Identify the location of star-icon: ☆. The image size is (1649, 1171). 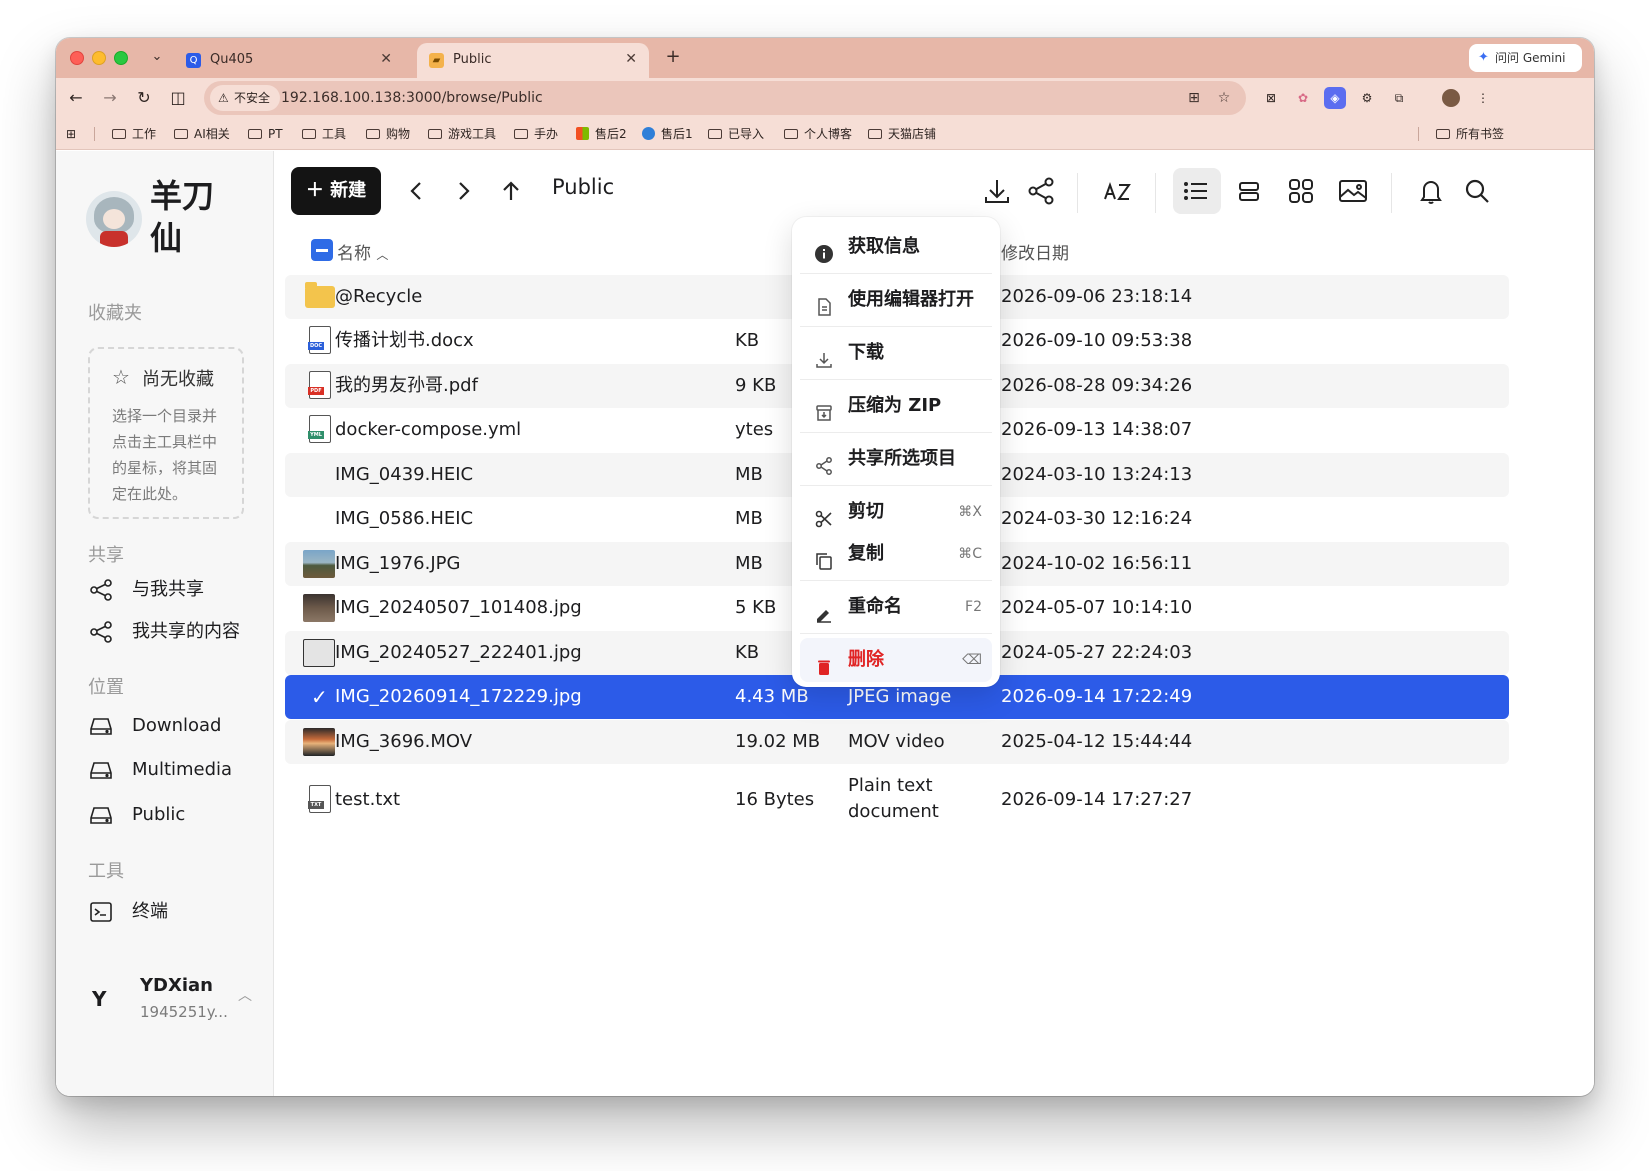
(121, 377).